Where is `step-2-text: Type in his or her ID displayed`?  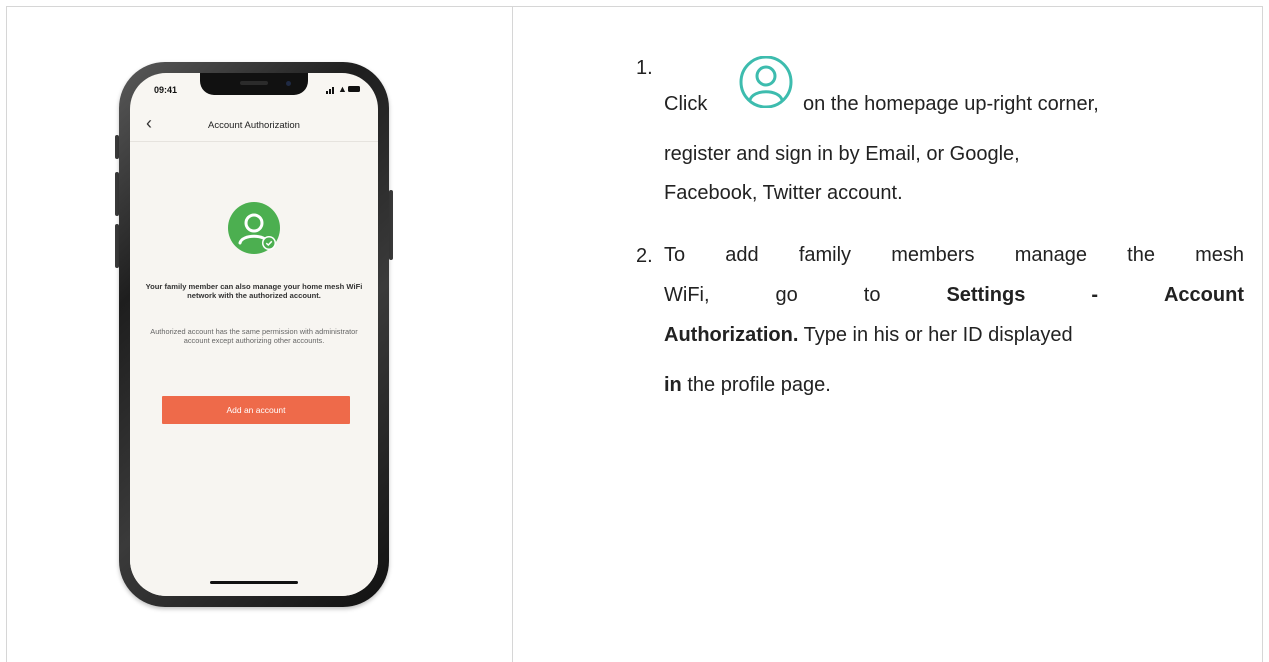 step-2-text: Type in his or her ID displayed is located at coordinates (938, 335).